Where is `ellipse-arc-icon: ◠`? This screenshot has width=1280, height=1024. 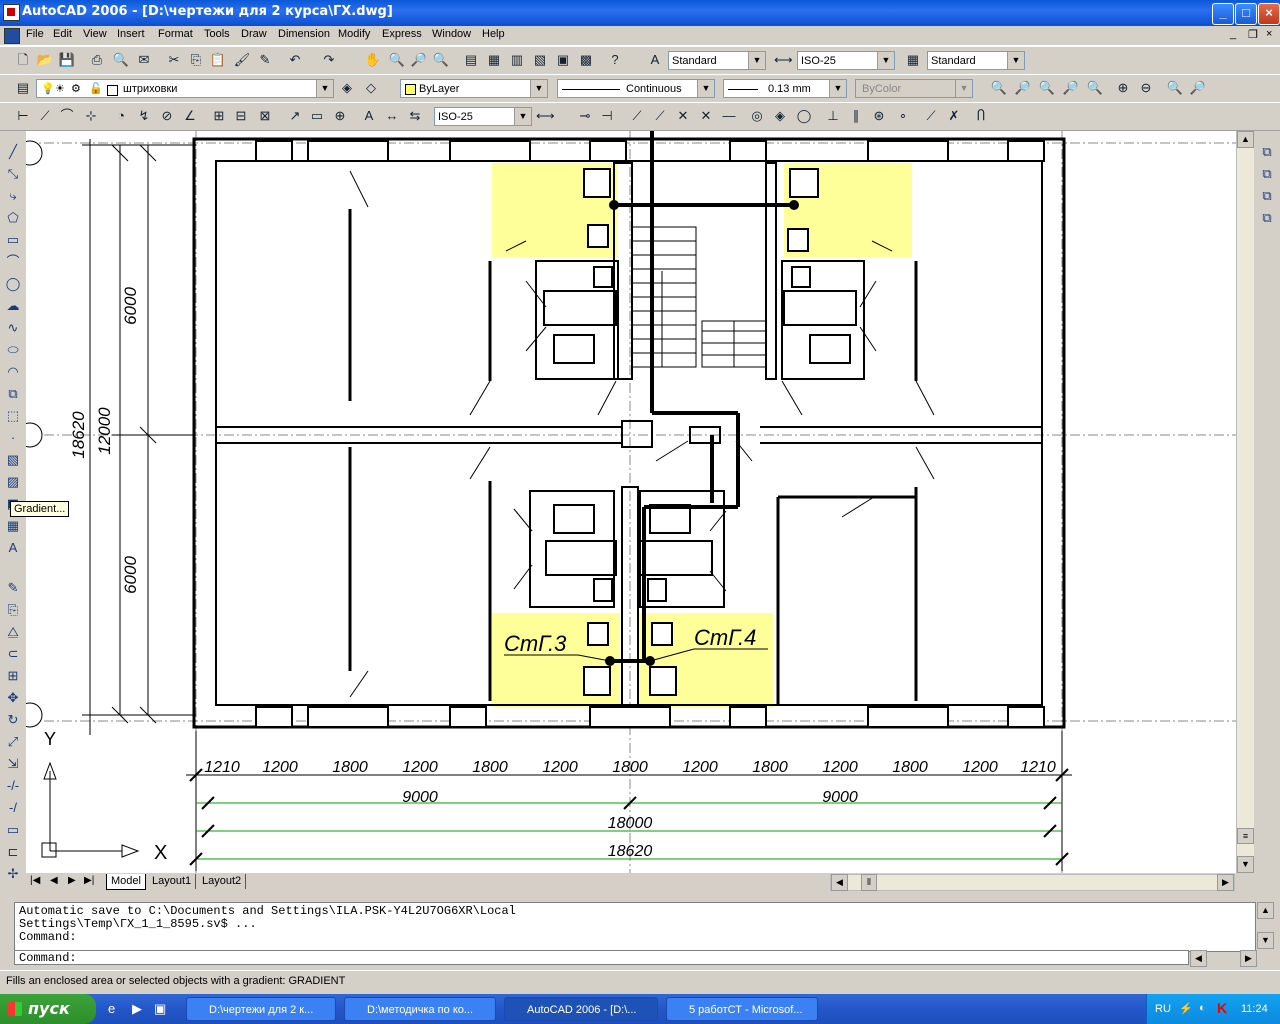
ellipse-arc-icon: ◠ is located at coordinates (13, 372).